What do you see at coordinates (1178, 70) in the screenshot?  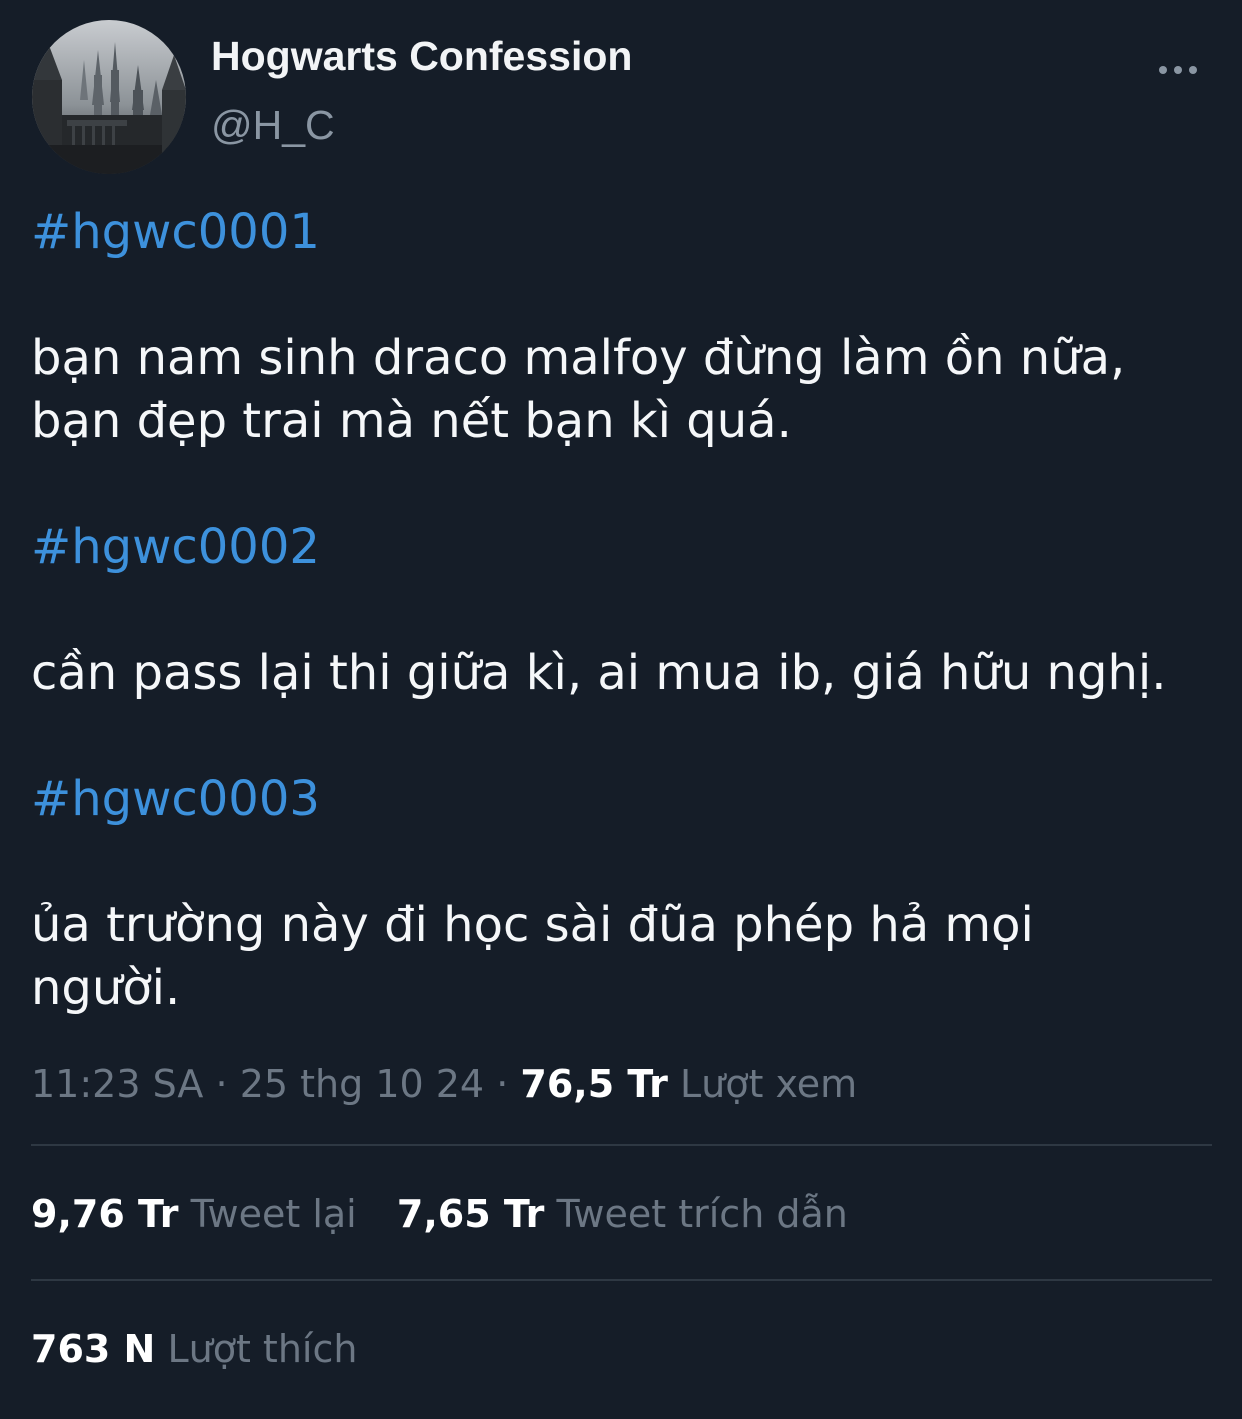 I see `more-icon` at bounding box center [1178, 70].